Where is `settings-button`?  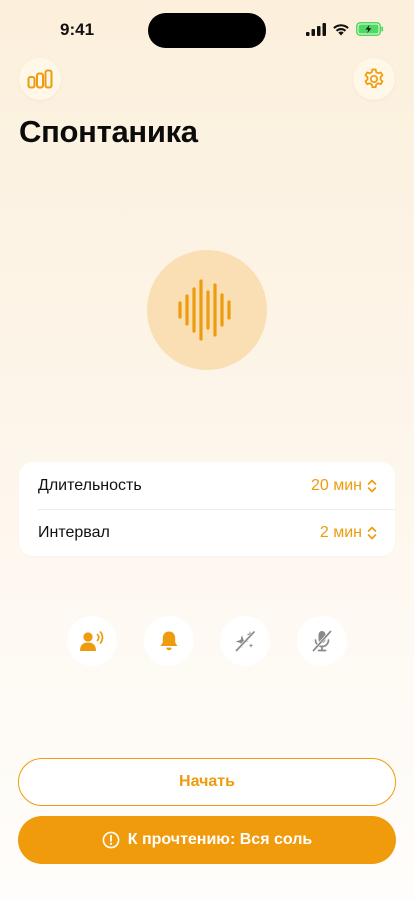 settings-button is located at coordinates (374, 79).